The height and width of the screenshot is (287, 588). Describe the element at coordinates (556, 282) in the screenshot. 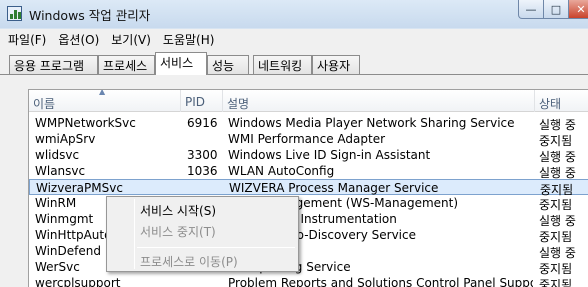

I see `cell-status: 중지됨` at that location.